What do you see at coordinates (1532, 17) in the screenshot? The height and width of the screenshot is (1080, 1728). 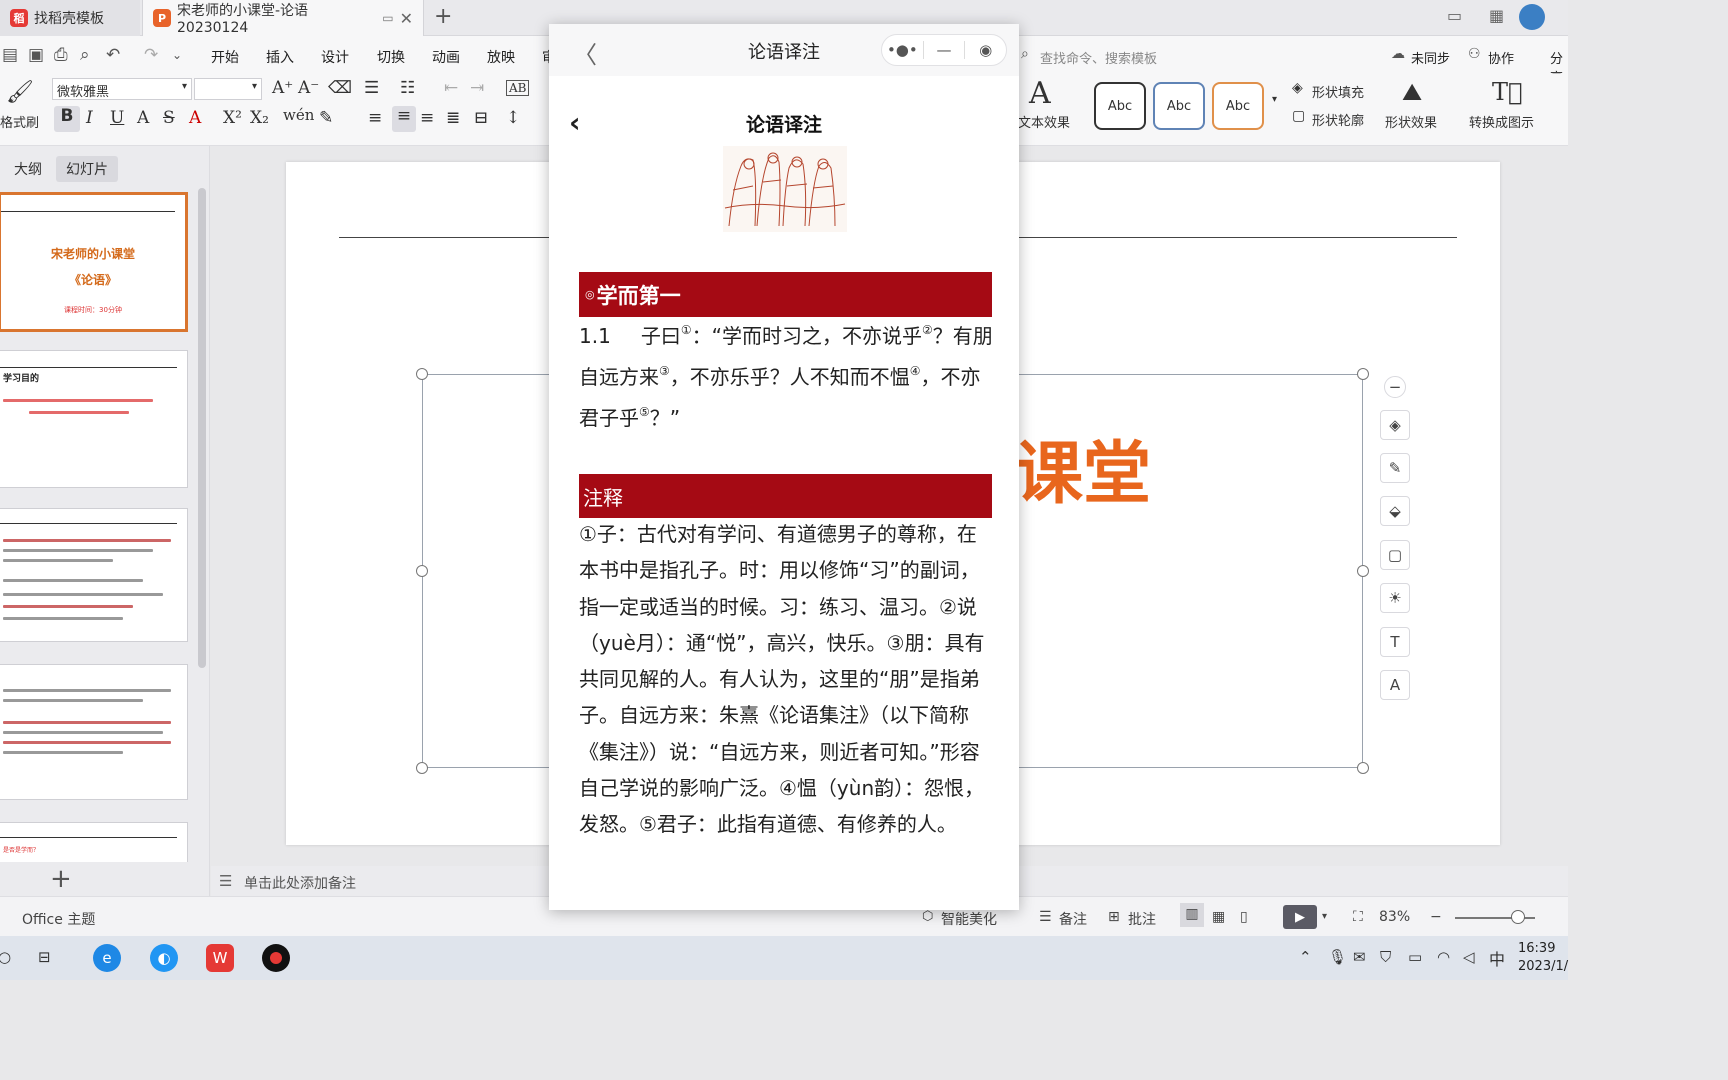 I see `avatar` at bounding box center [1532, 17].